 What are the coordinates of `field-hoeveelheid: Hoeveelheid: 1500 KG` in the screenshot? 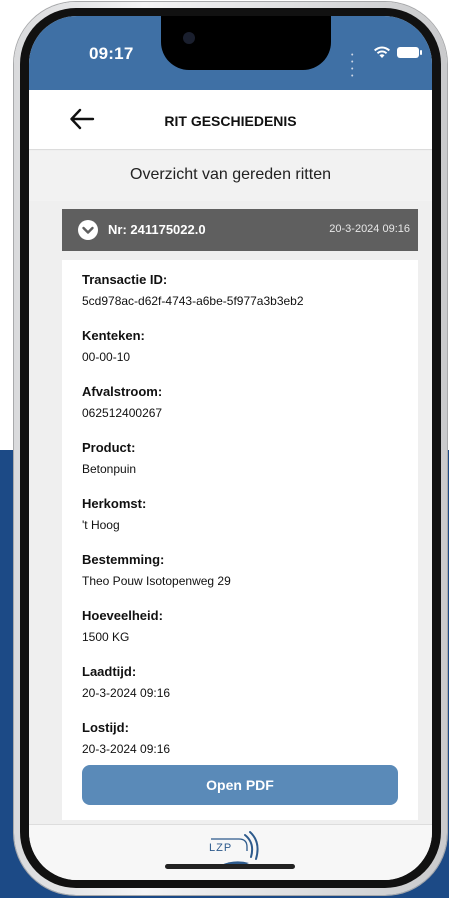 It's located at (122, 626).